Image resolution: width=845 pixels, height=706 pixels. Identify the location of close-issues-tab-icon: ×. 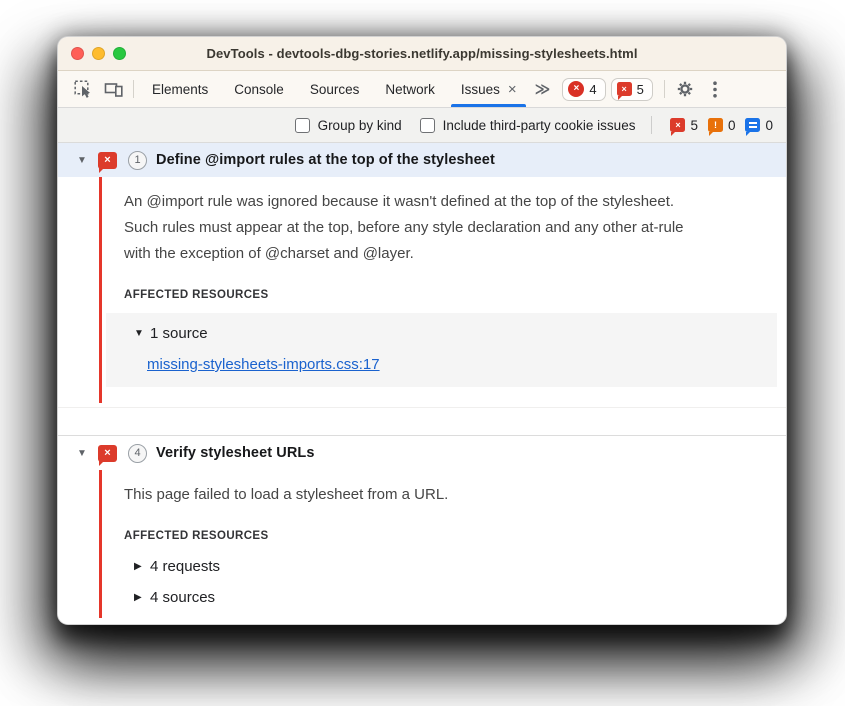
(511, 89).